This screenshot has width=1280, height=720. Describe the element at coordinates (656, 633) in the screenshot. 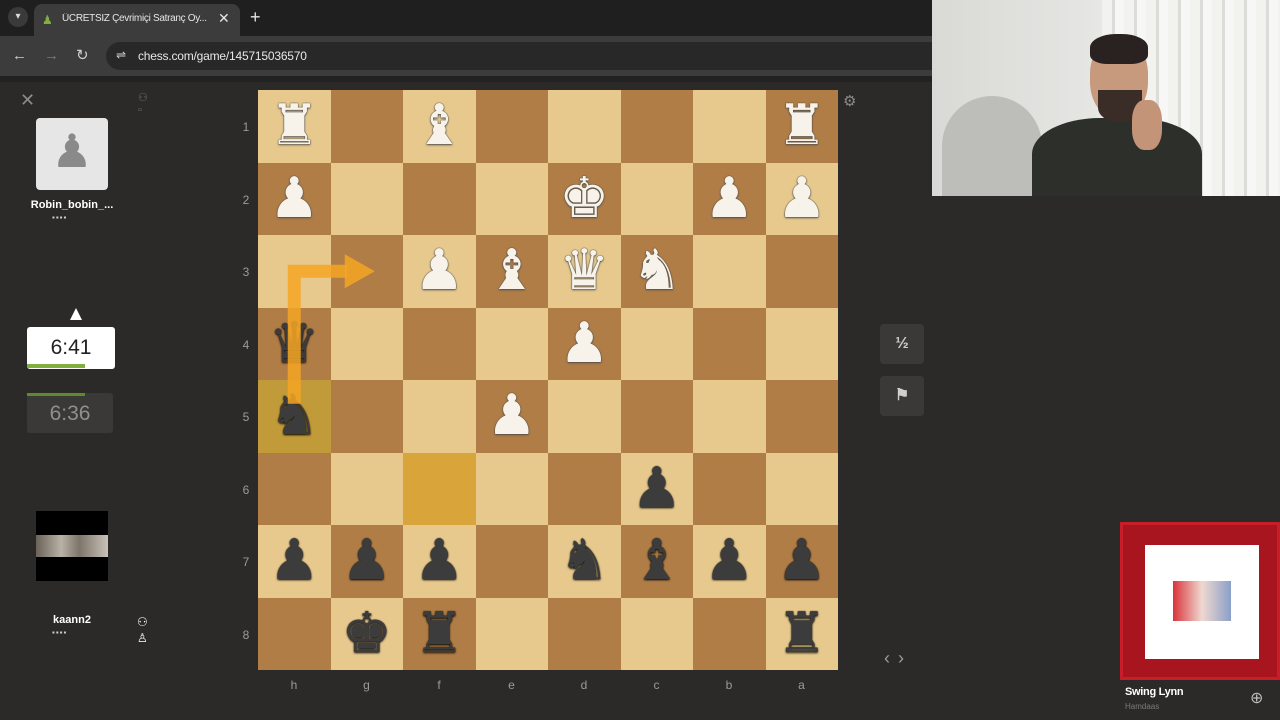

I see `square-c8` at that location.